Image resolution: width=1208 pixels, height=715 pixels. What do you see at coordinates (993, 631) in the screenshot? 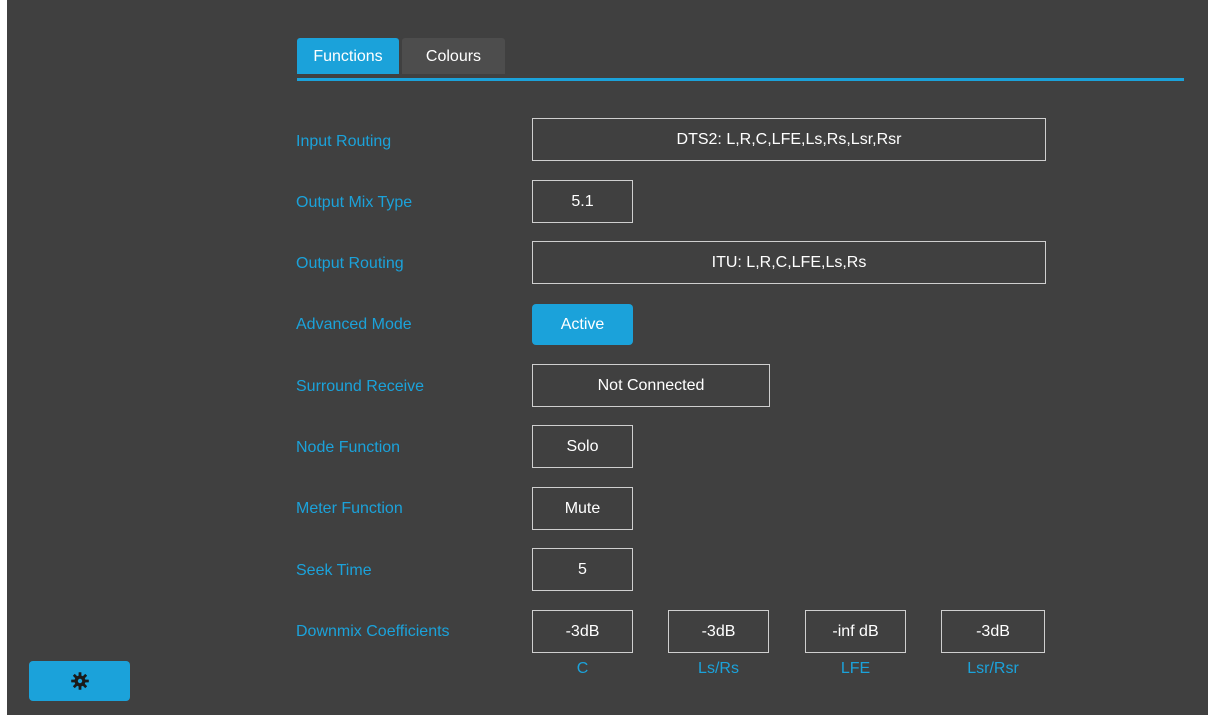
I see `downmix-lsr-rsr-field: -3dB` at bounding box center [993, 631].